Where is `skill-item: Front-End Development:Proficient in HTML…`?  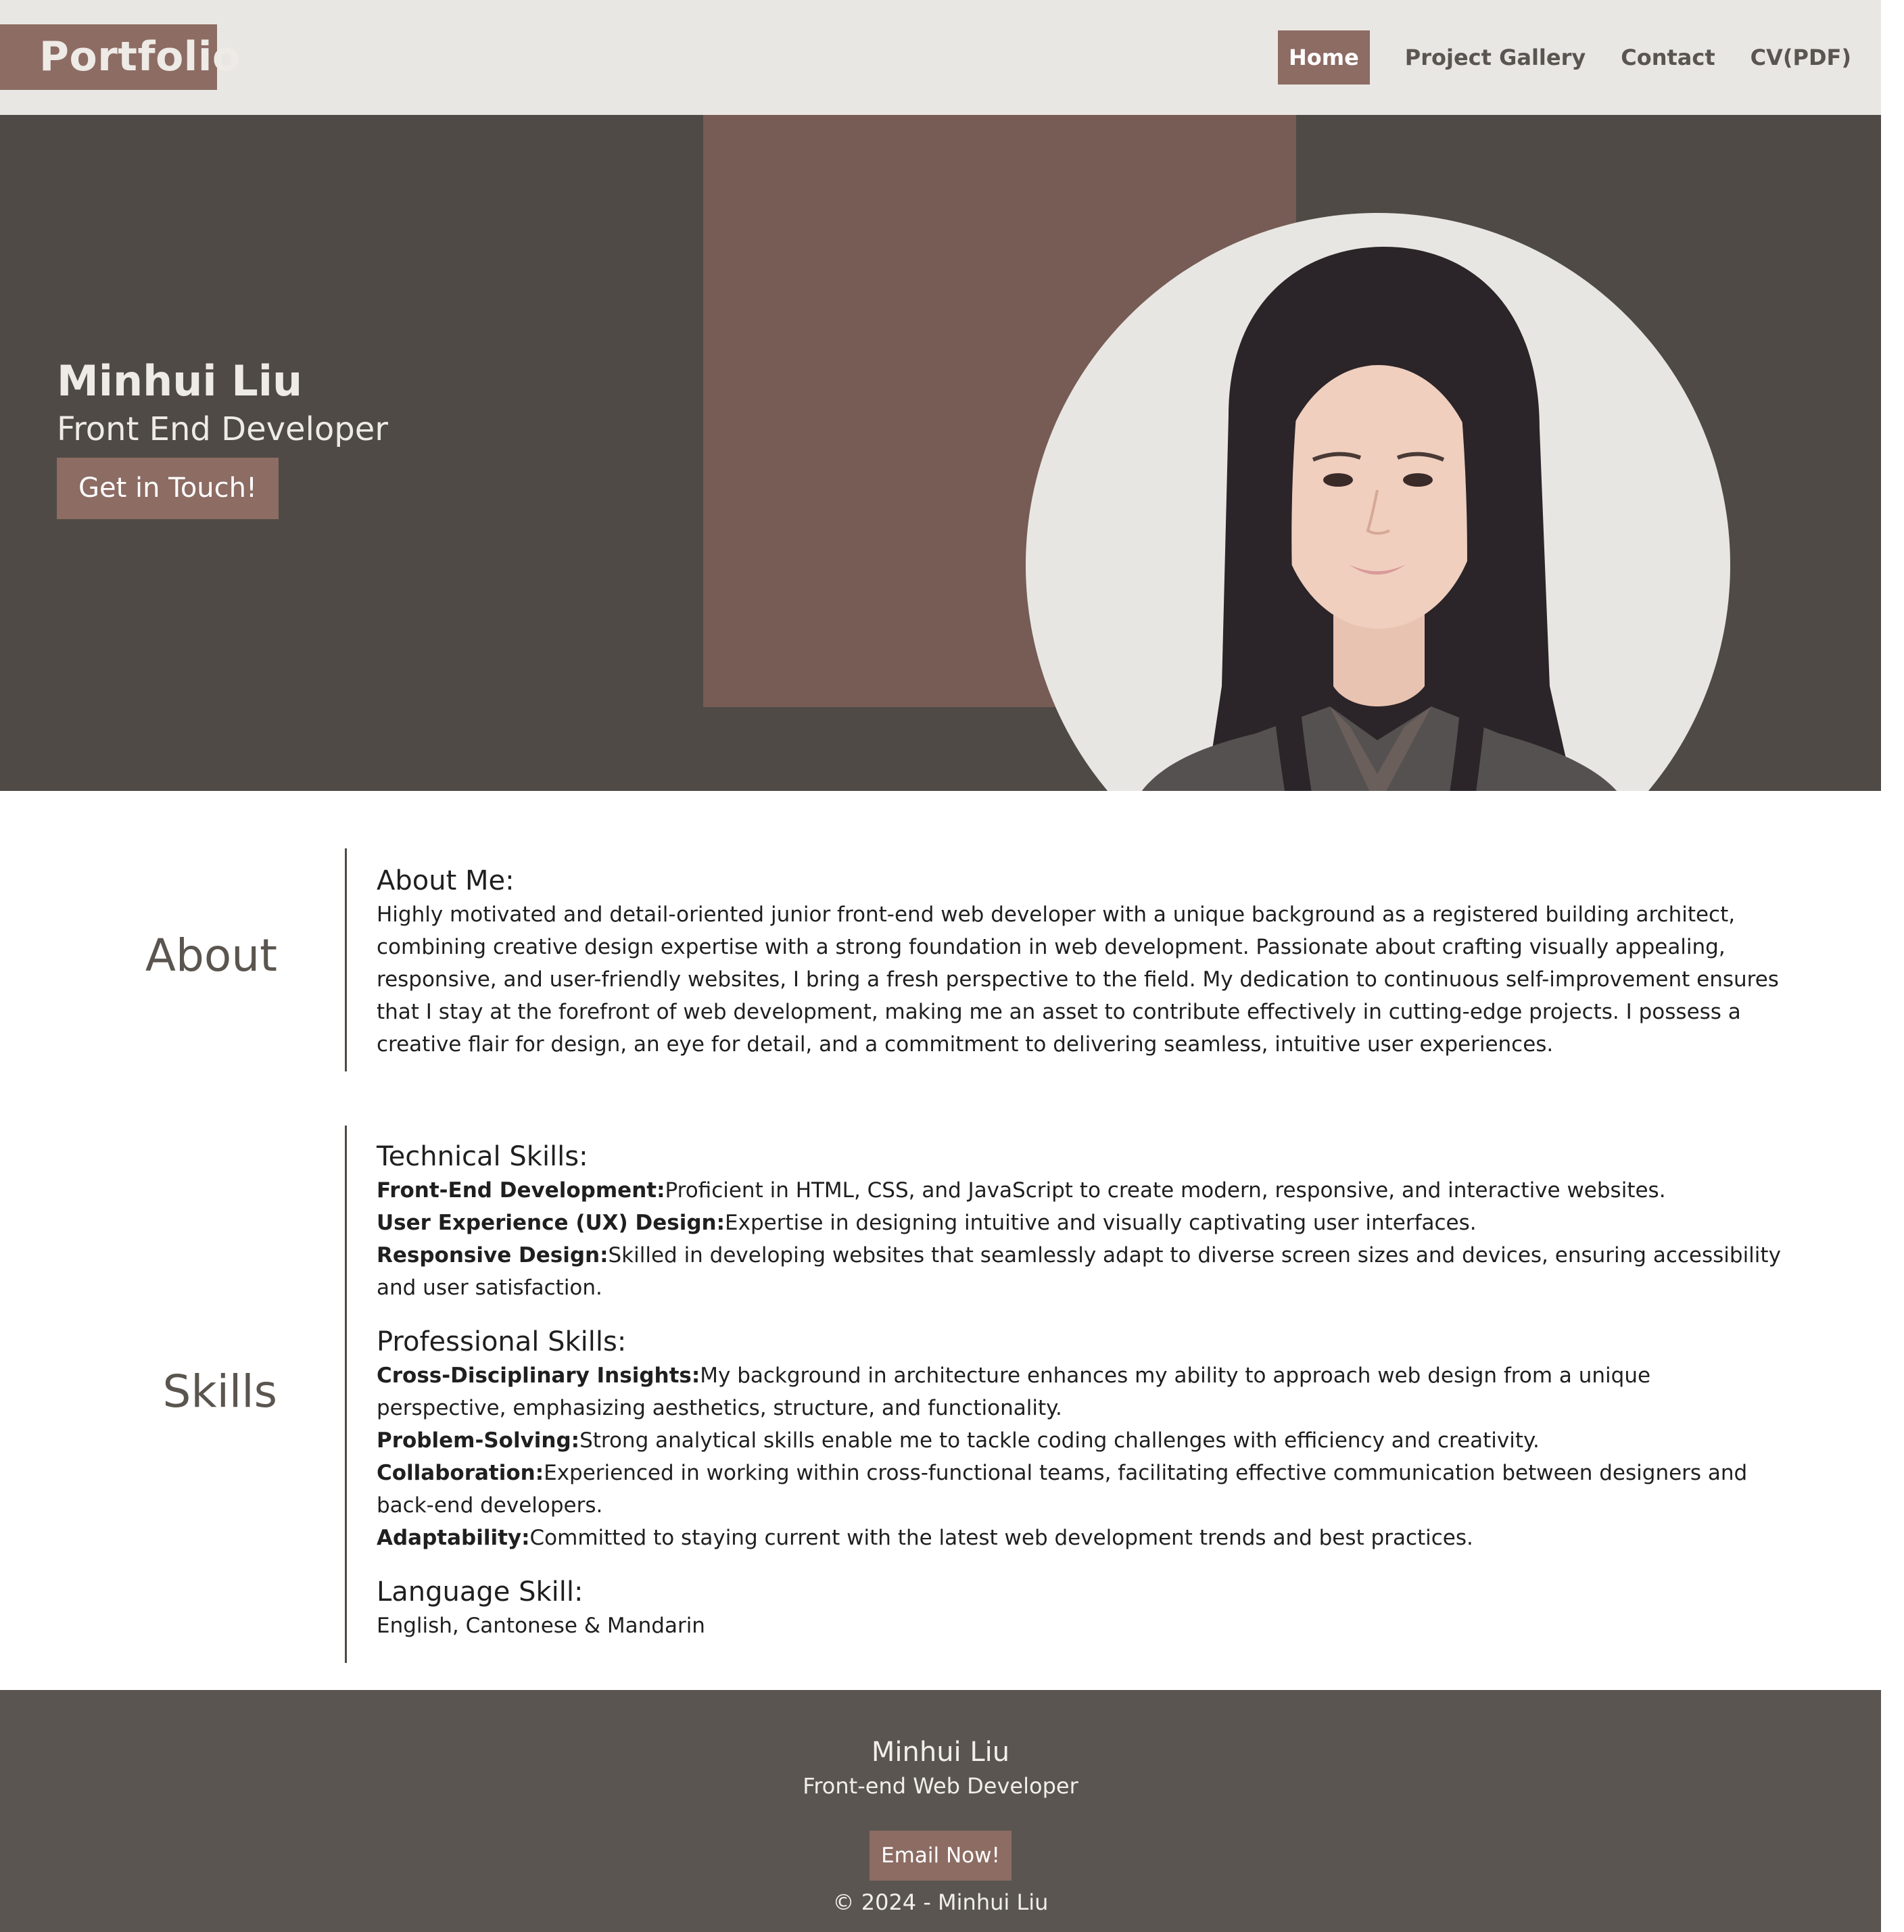
skill-item: Front-End Development:Proficient in HTML… is located at coordinates (1021, 1190).